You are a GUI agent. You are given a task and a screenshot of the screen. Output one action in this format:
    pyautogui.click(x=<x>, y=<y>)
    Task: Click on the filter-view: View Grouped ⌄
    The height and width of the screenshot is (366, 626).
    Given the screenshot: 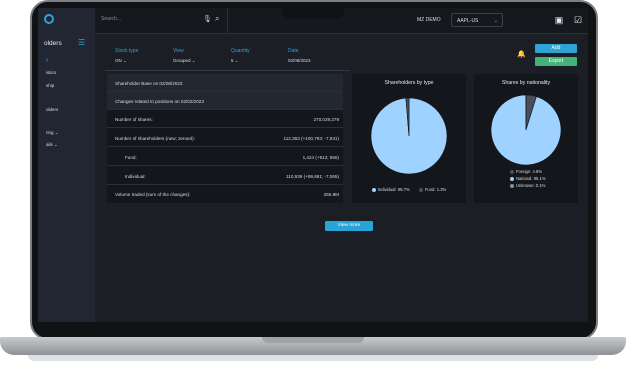 What is the action you would take?
    pyautogui.click(x=184, y=56)
    